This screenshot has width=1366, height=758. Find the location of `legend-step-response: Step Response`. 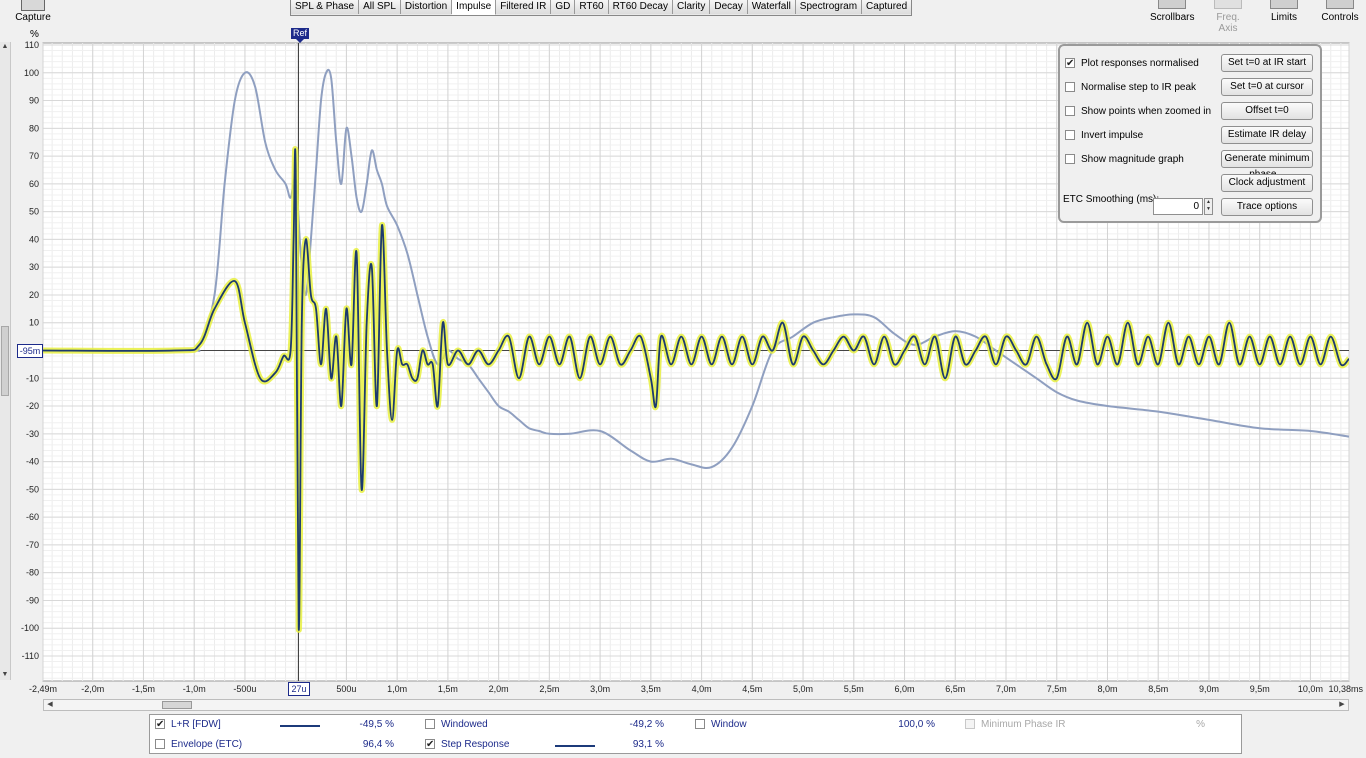

legend-step-response: Step Response is located at coordinates (467, 745).